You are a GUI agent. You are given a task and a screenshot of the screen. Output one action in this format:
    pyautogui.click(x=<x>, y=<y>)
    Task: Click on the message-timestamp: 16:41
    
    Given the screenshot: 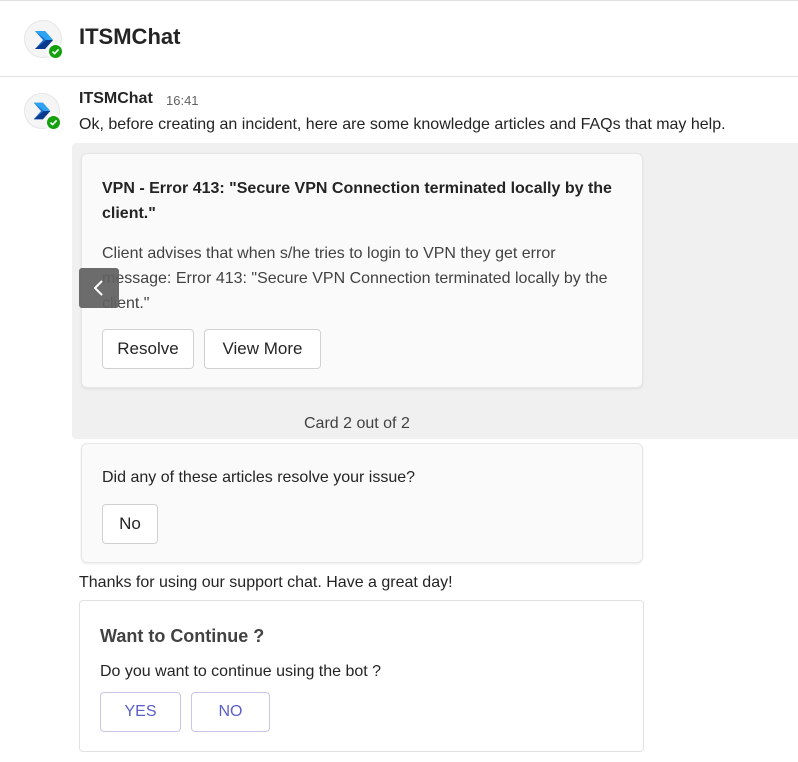 What is the action you would take?
    pyautogui.click(x=182, y=100)
    